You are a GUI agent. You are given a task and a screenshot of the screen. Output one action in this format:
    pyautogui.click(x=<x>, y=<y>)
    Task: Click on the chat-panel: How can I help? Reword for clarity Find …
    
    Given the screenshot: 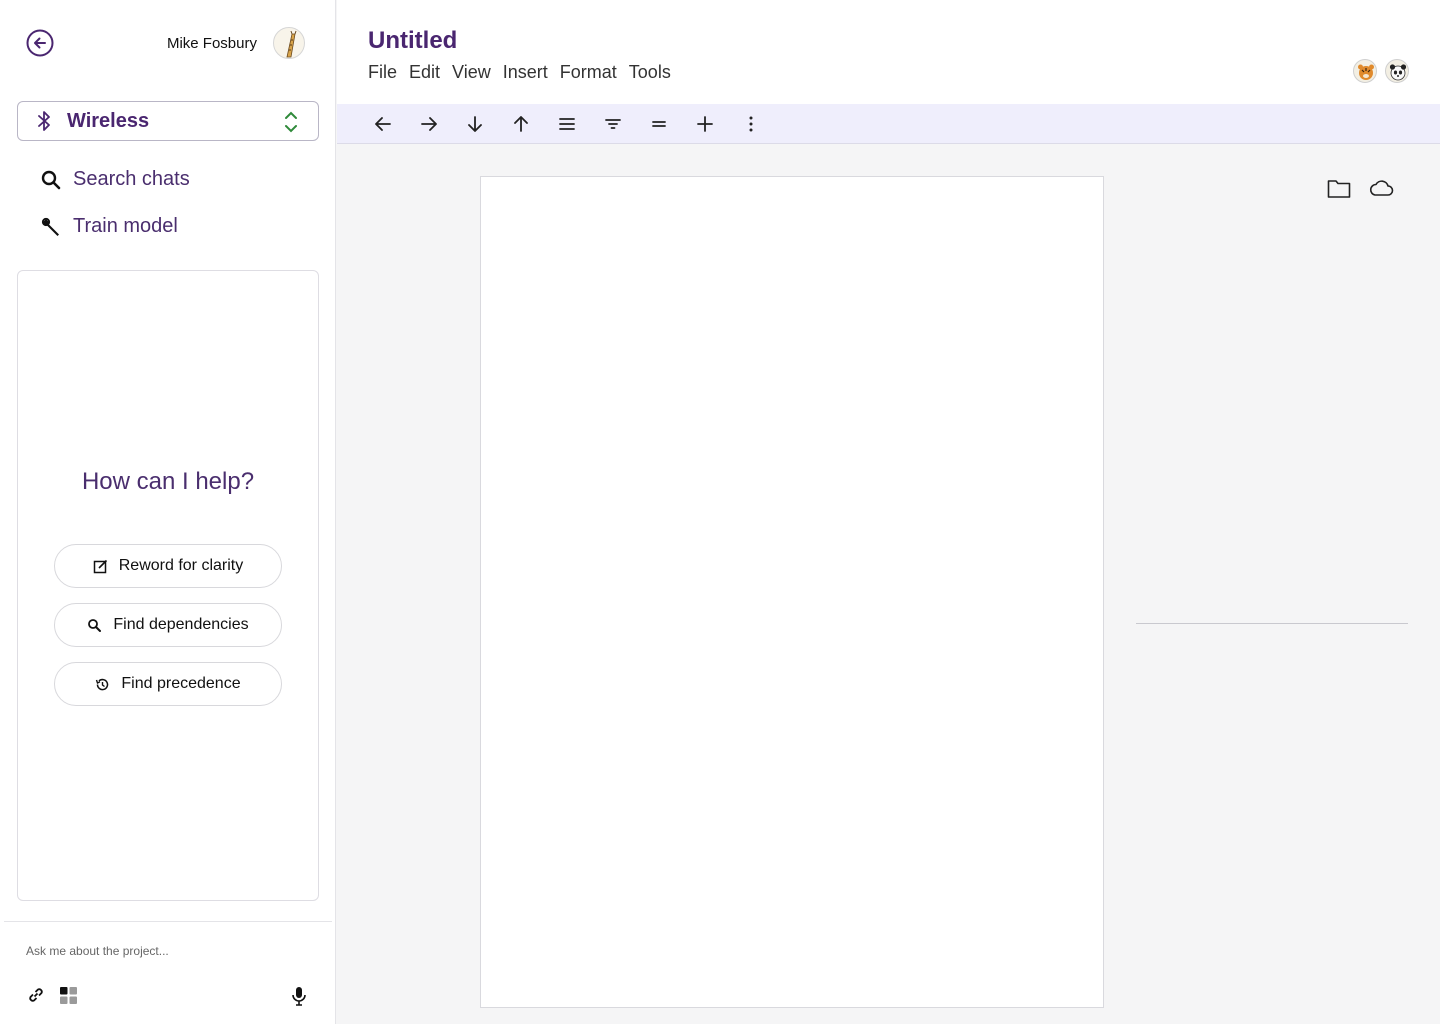 What is the action you would take?
    pyautogui.click(x=168, y=585)
    